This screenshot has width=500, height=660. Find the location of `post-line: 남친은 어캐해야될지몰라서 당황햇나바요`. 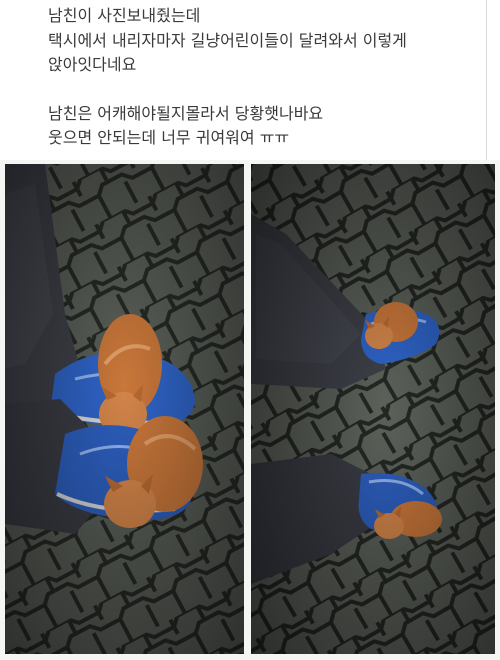

post-line: 남친은 어캐해야될지몰라서 당황햇나바요 is located at coordinates (186, 113).